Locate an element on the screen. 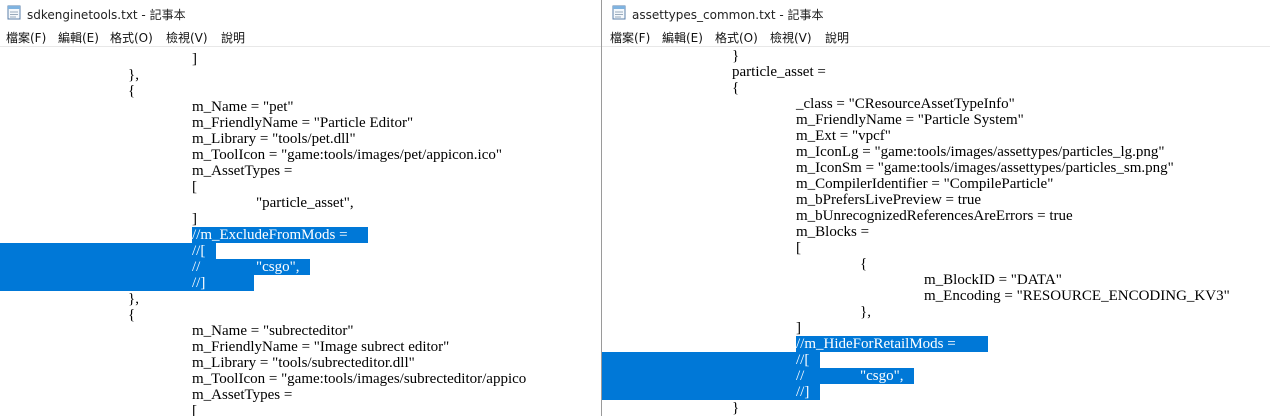 The image size is (1270, 416). text-line: m_FriendlyName = "Particle System" is located at coordinates (910, 120).